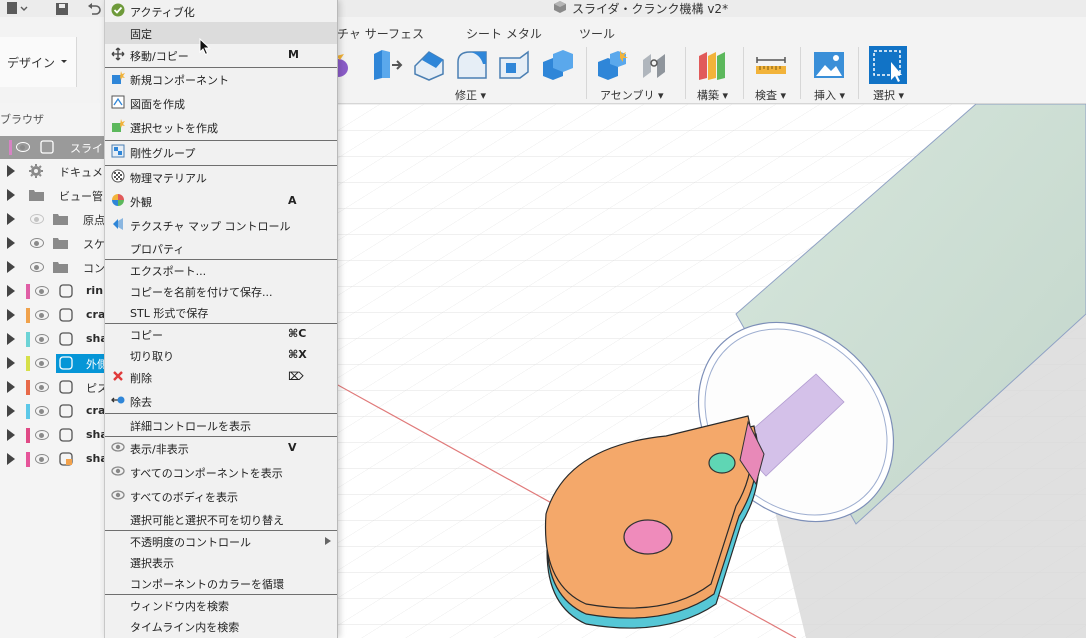 This screenshot has height=638, width=1086. What do you see at coordinates (221, 626) in the screenshot?
I see `menu-item-find-in-timeline: タイムライン内を検索` at bounding box center [221, 626].